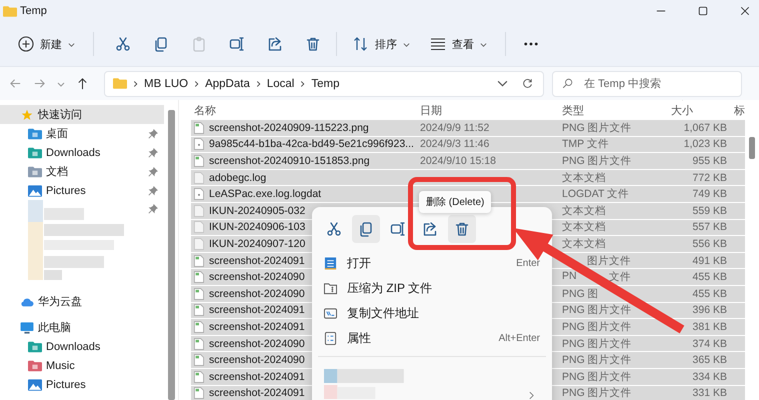 This screenshot has width=759, height=400. I want to click on file-size: 365 KB, so click(709, 360).